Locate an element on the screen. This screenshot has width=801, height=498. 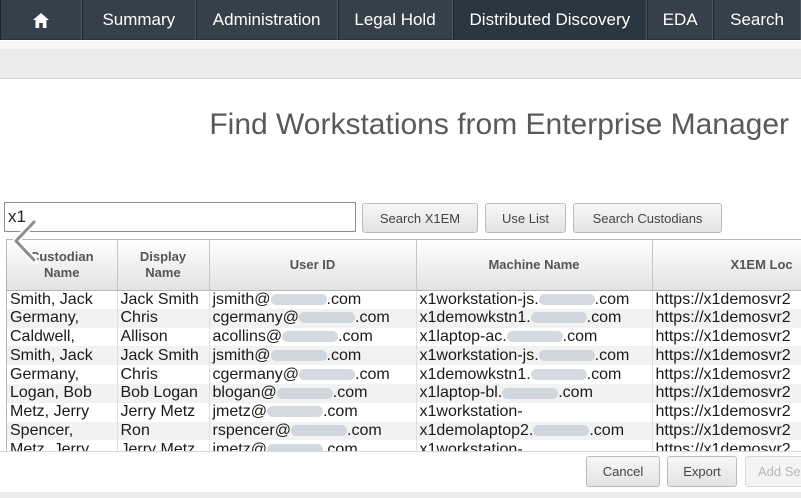
nav-summary: Summary is located at coordinates (138, 20).